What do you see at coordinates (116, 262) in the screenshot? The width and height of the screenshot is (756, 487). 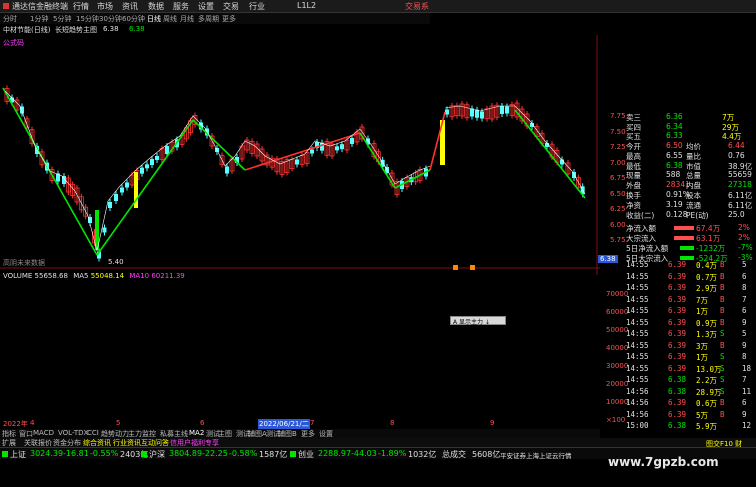 I see `low-price-label: 5.40` at bounding box center [116, 262].